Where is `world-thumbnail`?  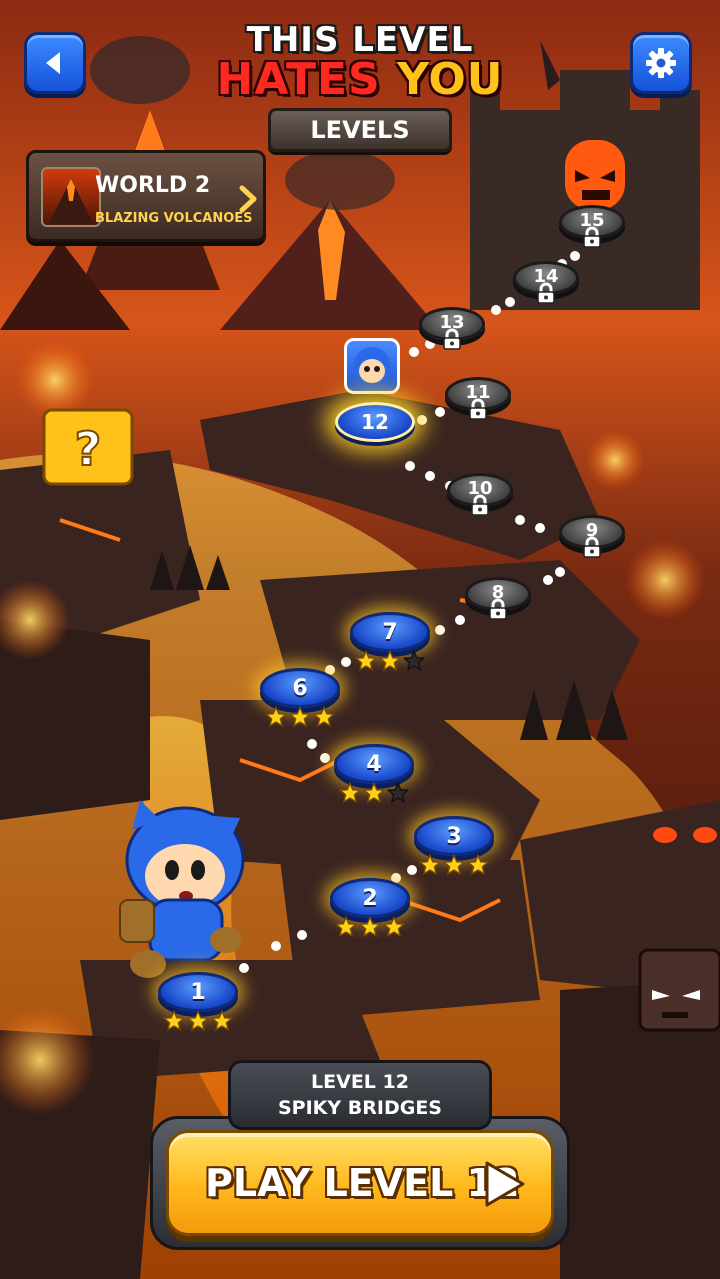
world-thumbnail is located at coordinates (71, 197).